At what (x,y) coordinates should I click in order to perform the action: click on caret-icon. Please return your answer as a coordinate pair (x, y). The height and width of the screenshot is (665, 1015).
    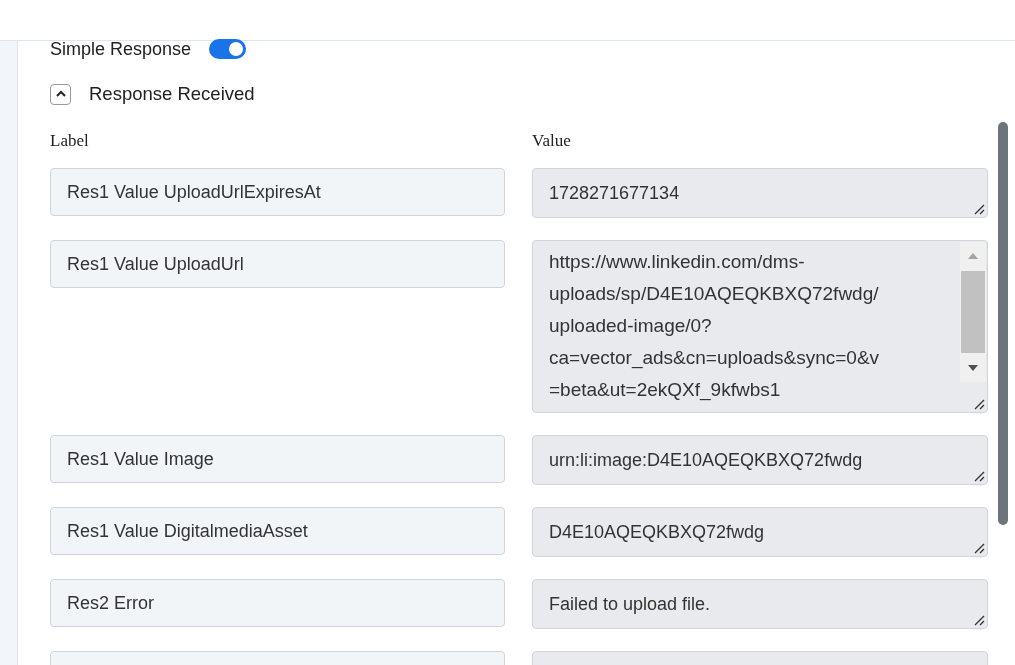
    Looking at the image, I should click on (60, 94).